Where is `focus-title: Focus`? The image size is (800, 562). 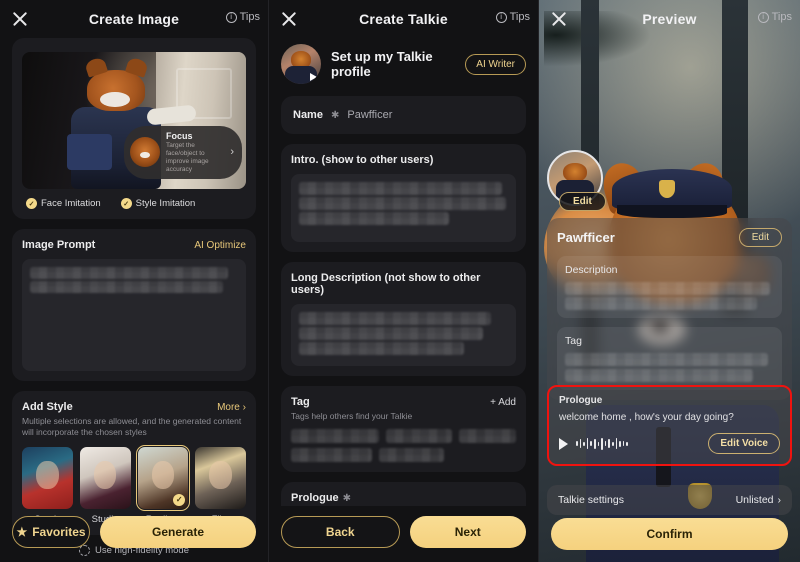 focus-title: Focus is located at coordinates (179, 135).